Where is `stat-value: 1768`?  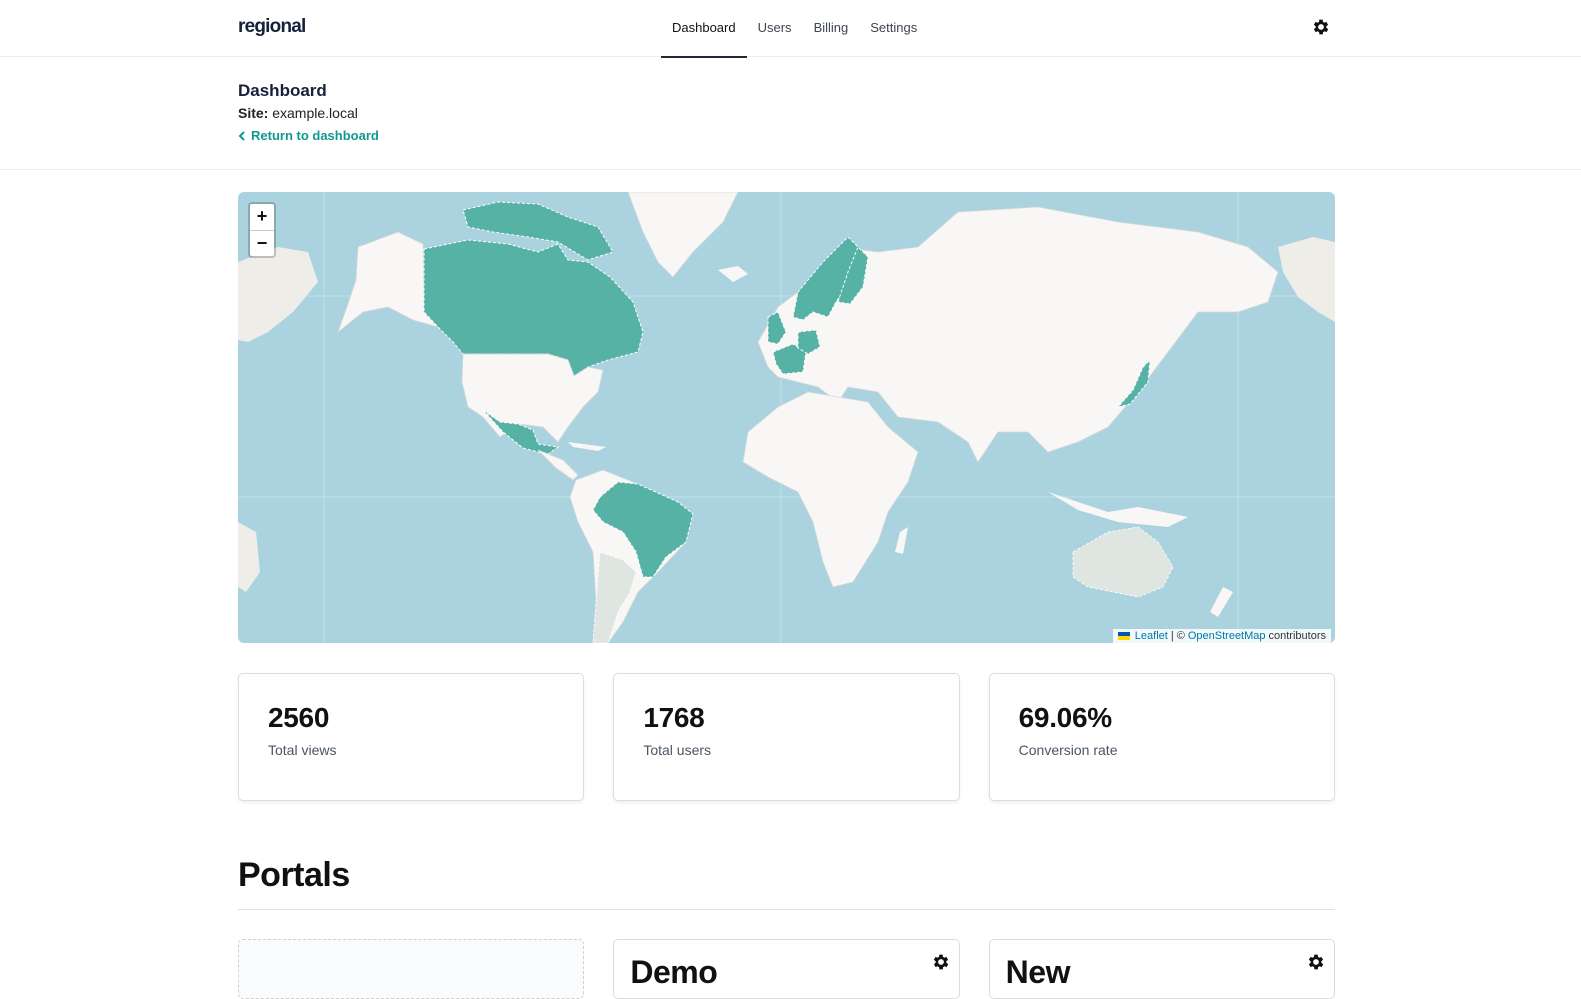 stat-value: 1768 is located at coordinates (674, 717).